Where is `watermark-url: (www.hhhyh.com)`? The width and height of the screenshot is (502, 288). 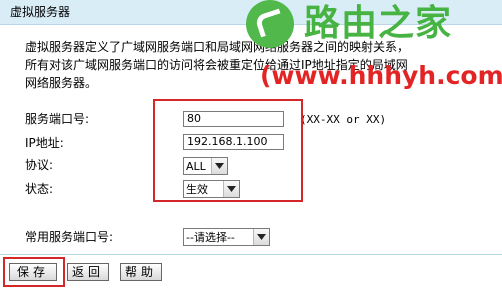
watermark-url: (www.hhhyh.com) is located at coordinates (381, 75).